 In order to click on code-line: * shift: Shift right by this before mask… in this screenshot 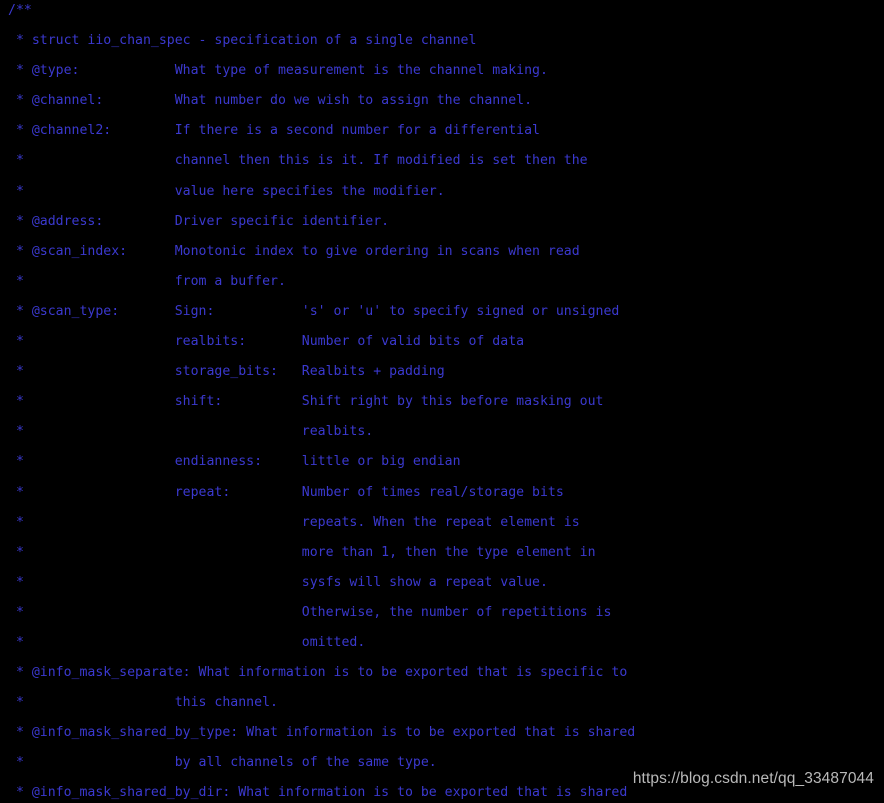, I will do `click(306, 402)`.